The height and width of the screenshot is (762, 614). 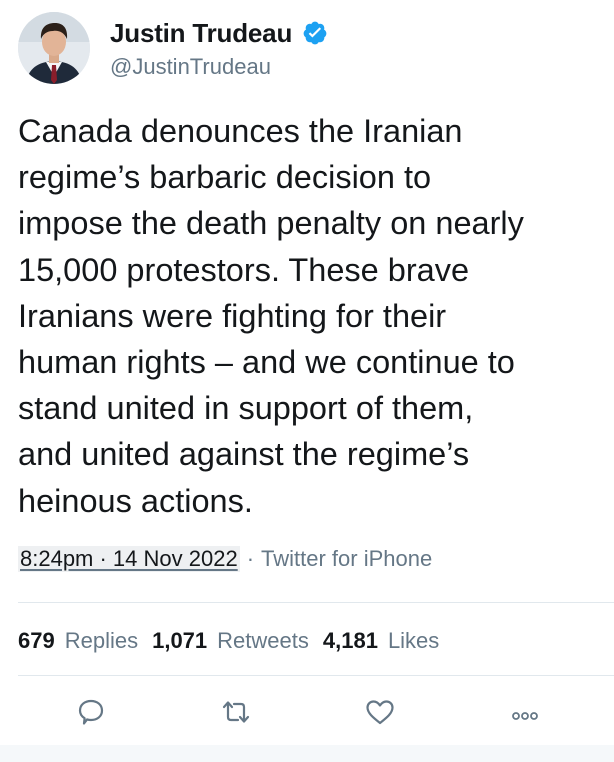 I want to click on reply-button, so click(x=91, y=712).